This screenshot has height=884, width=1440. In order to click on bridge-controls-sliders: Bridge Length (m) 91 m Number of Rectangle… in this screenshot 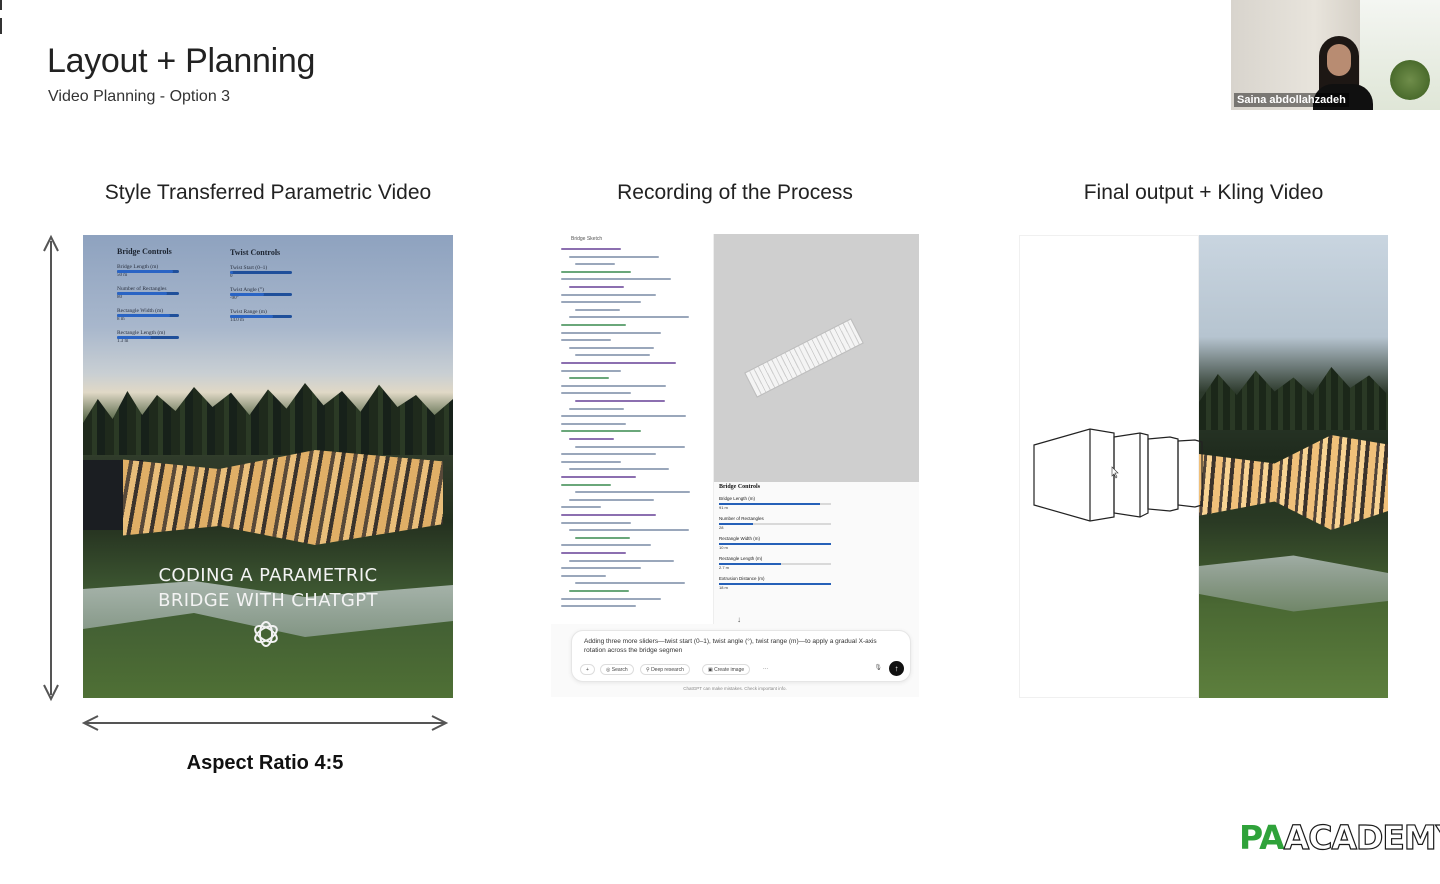, I will do `click(819, 543)`.